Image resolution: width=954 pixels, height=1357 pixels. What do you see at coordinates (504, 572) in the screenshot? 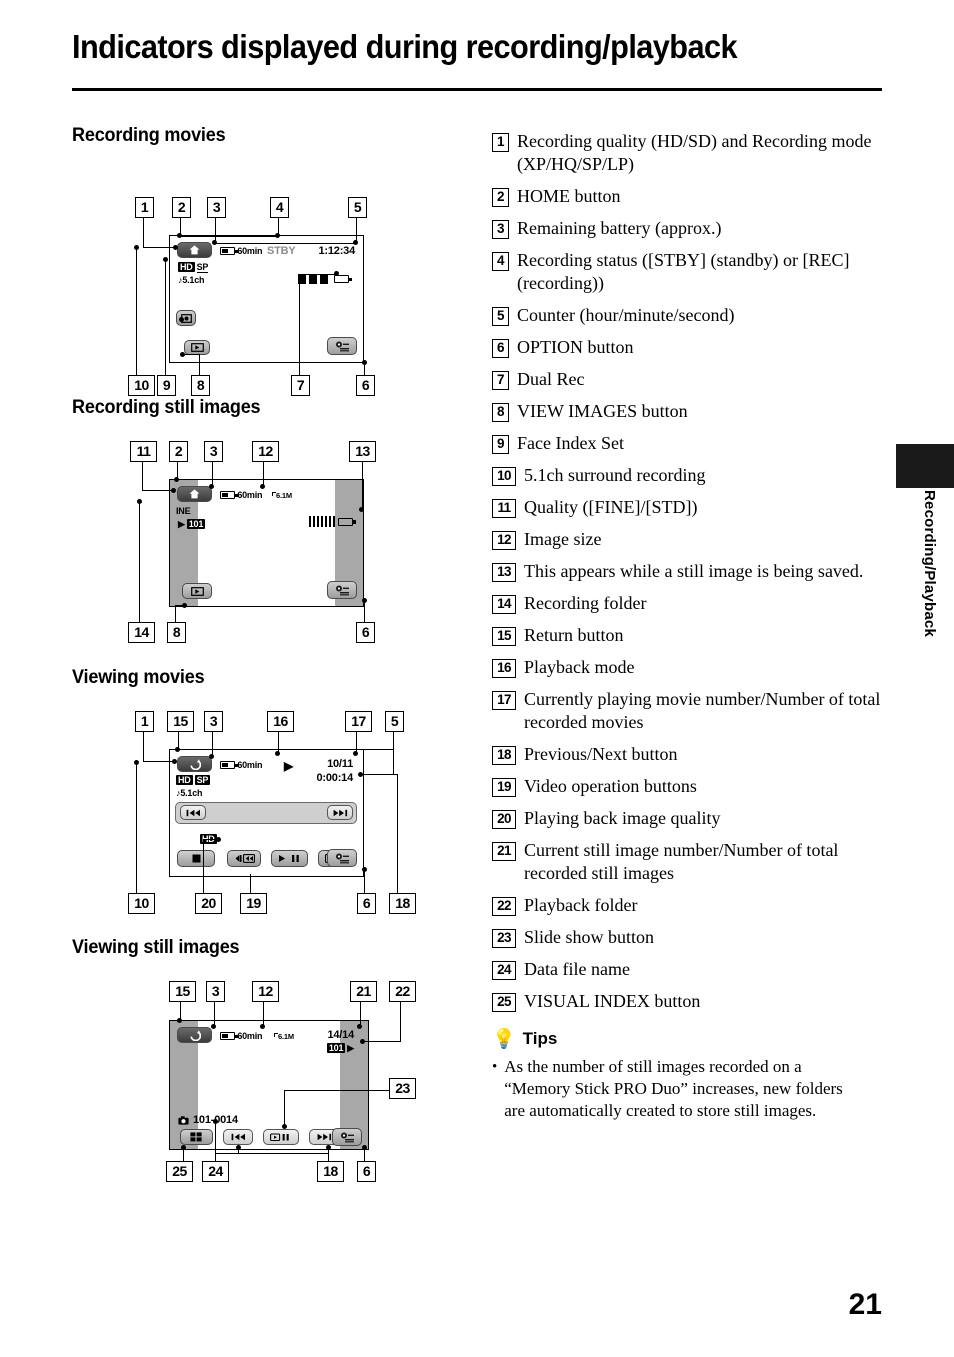
I see `legend-number: 13` at bounding box center [504, 572].